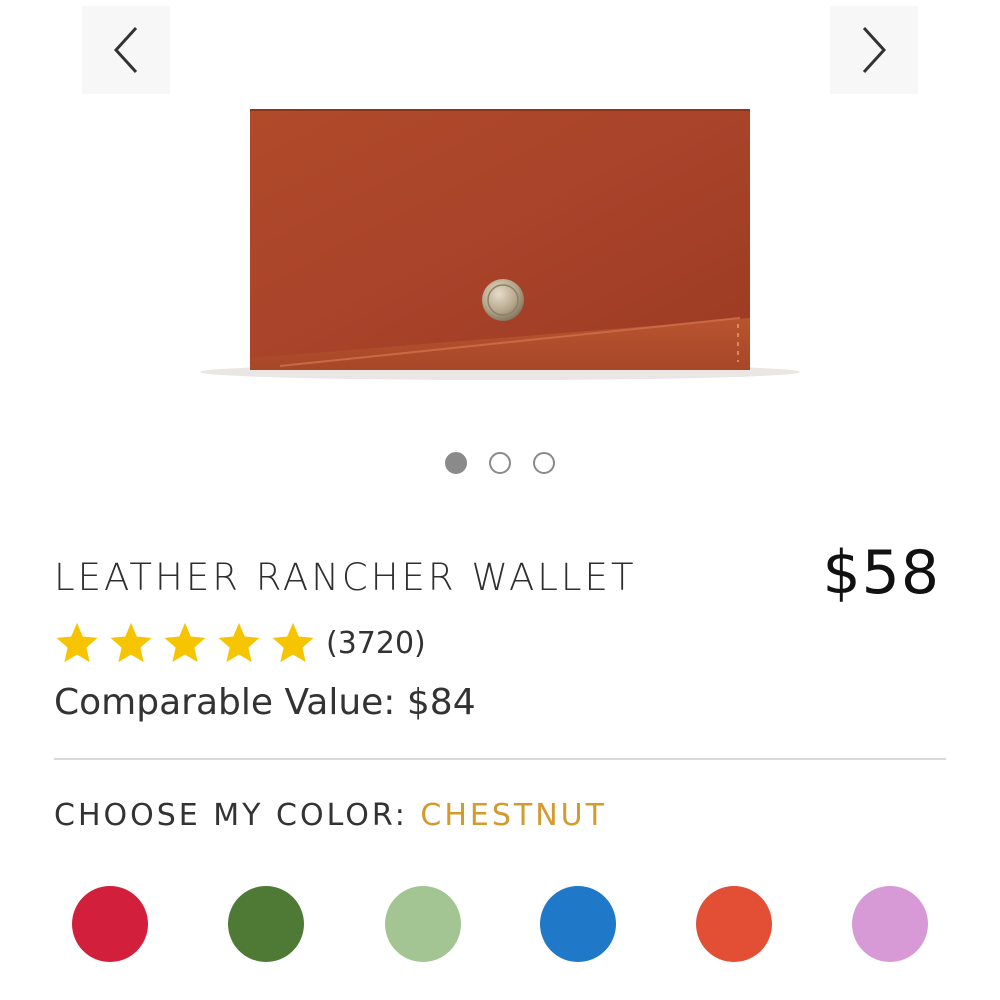  I want to click on review-count: (3720), so click(376, 643).